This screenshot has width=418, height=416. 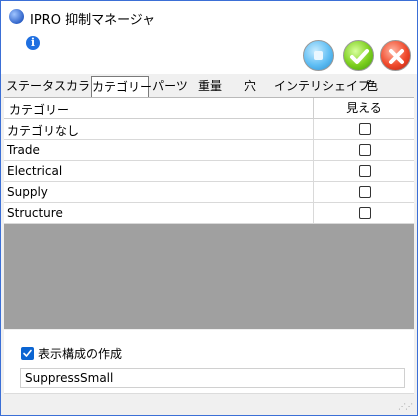 I want to click on column-header-visible: 見える, so click(x=363, y=108).